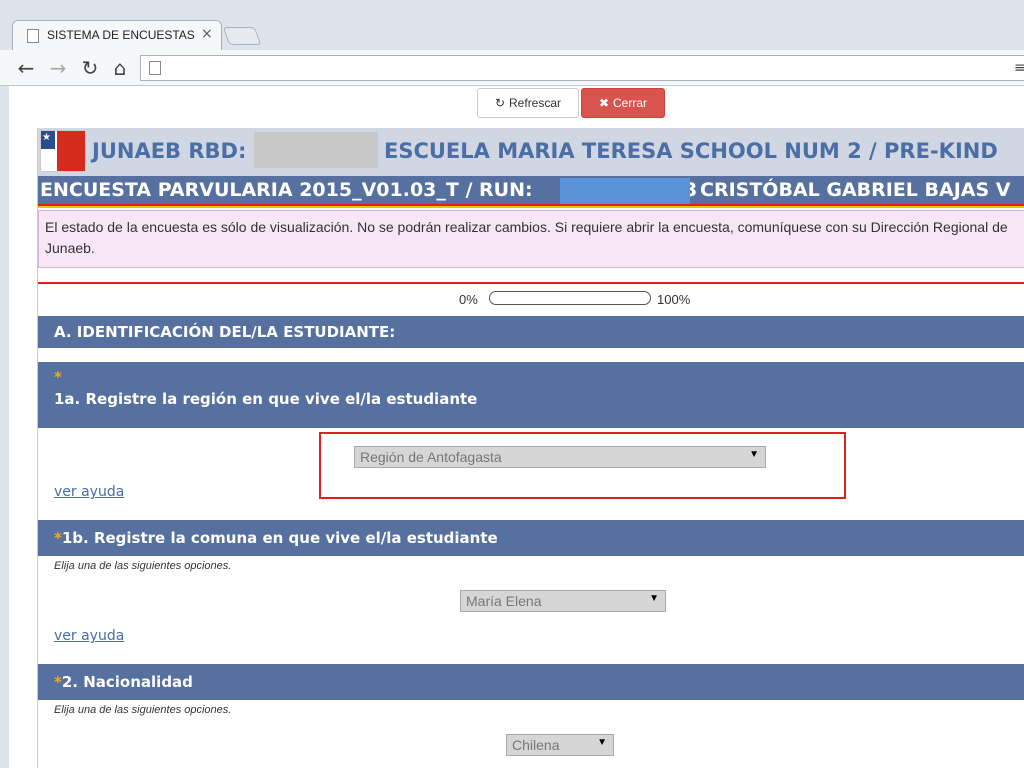 The image size is (1024, 768). I want to click on close-label: Cerrar, so click(630, 103).